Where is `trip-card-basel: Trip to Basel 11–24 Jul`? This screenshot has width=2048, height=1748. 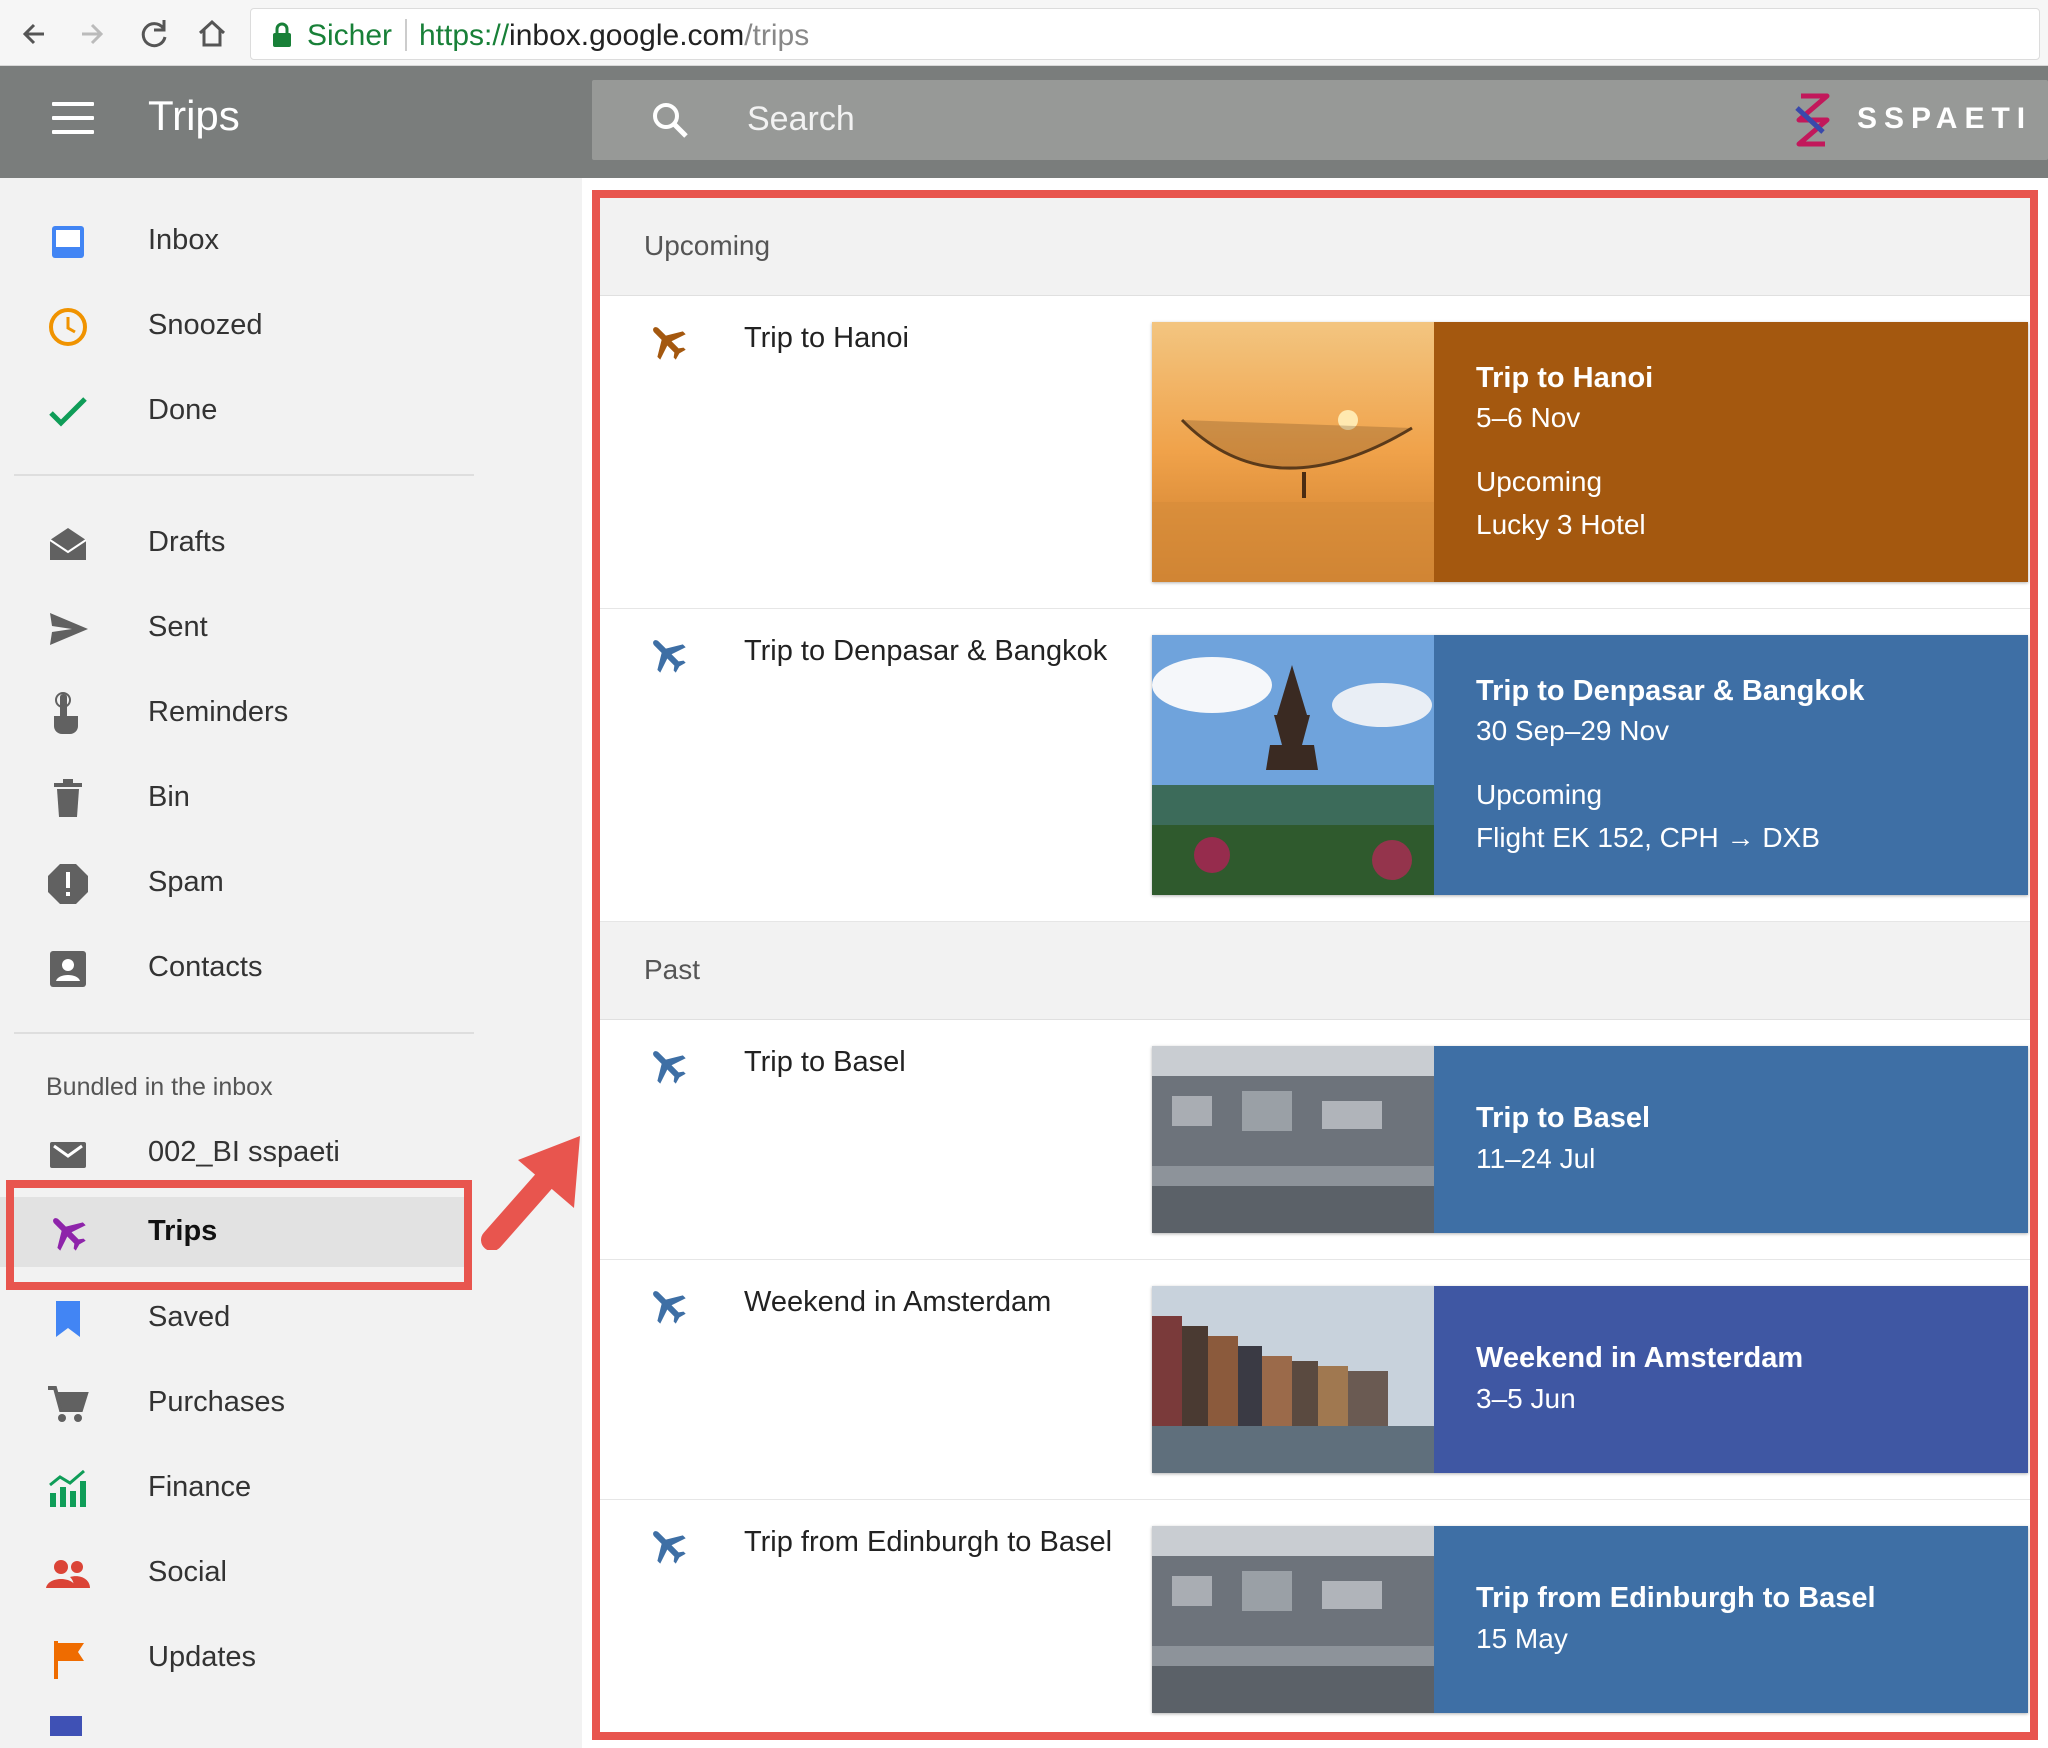 trip-card-basel: Trip to Basel 11–24 Jul is located at coordinates (1590, 1139).